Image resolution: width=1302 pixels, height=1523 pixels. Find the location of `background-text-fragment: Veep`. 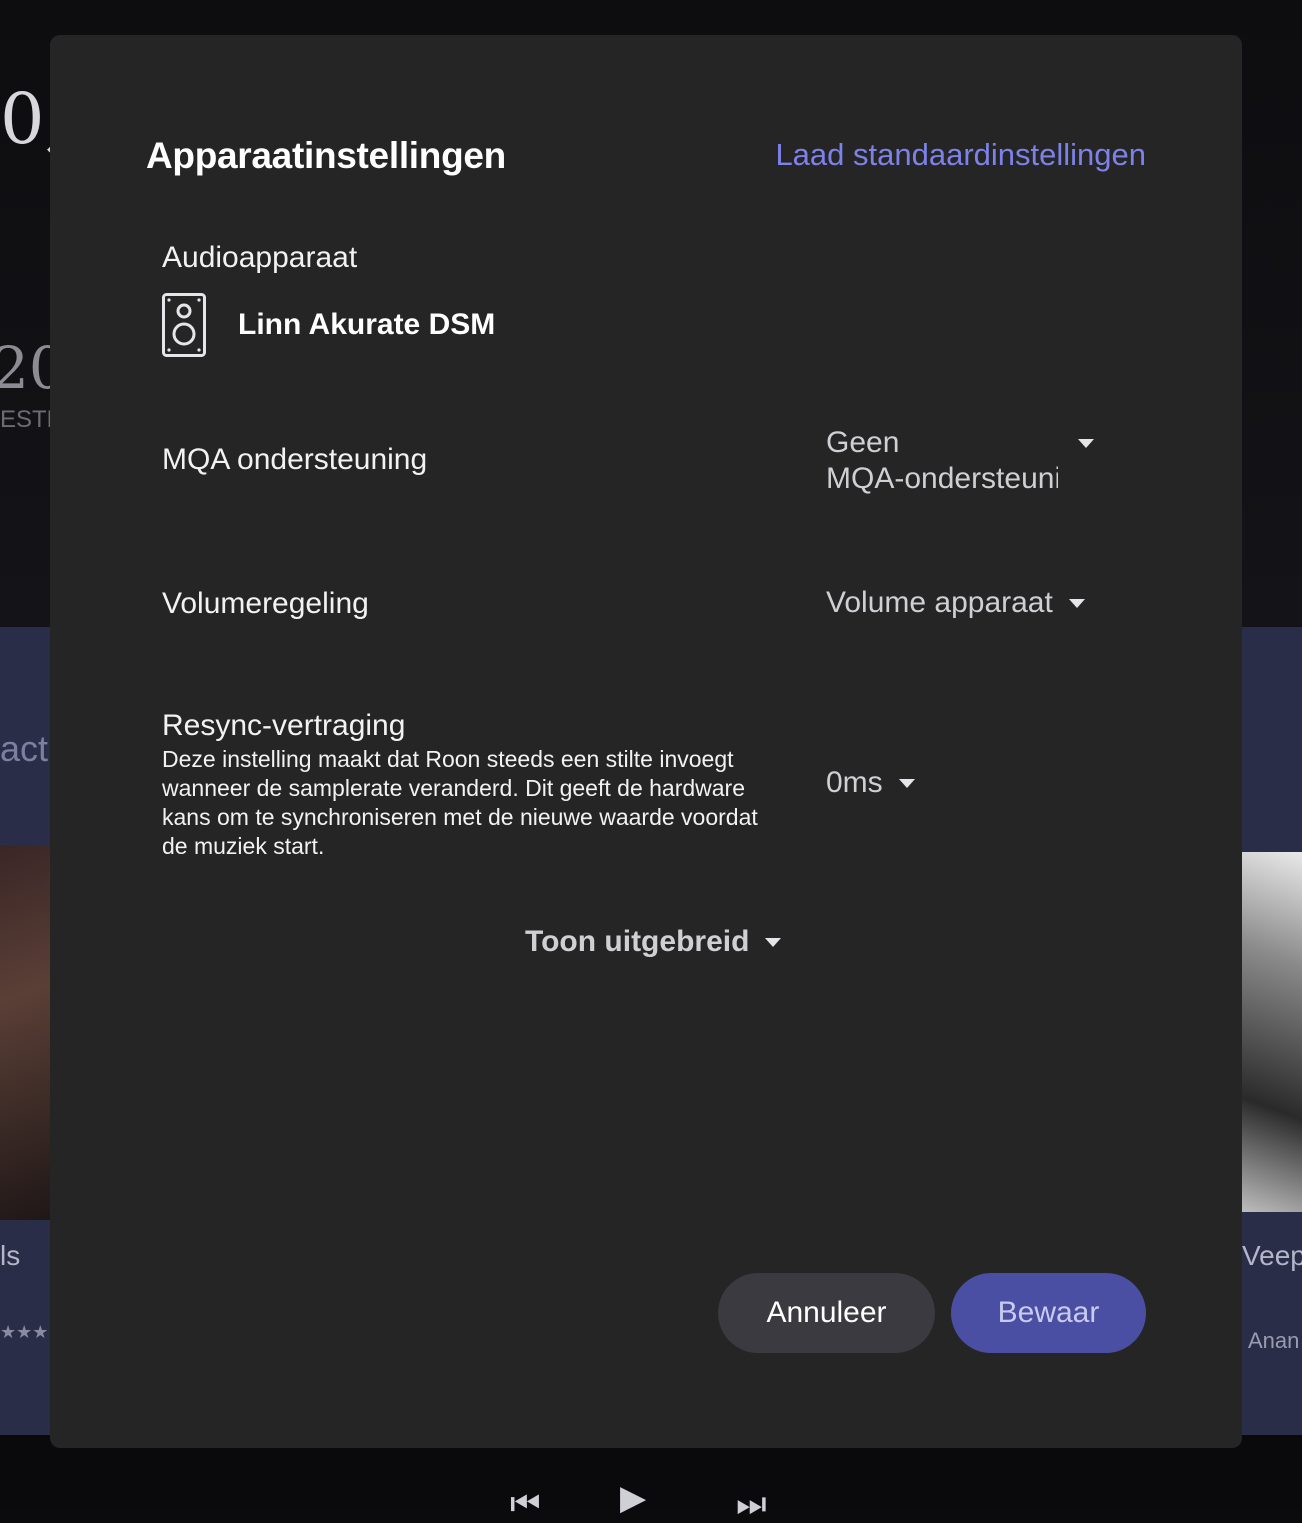

background-text-fragment: Veep is located at coordinates (1272, 1255).